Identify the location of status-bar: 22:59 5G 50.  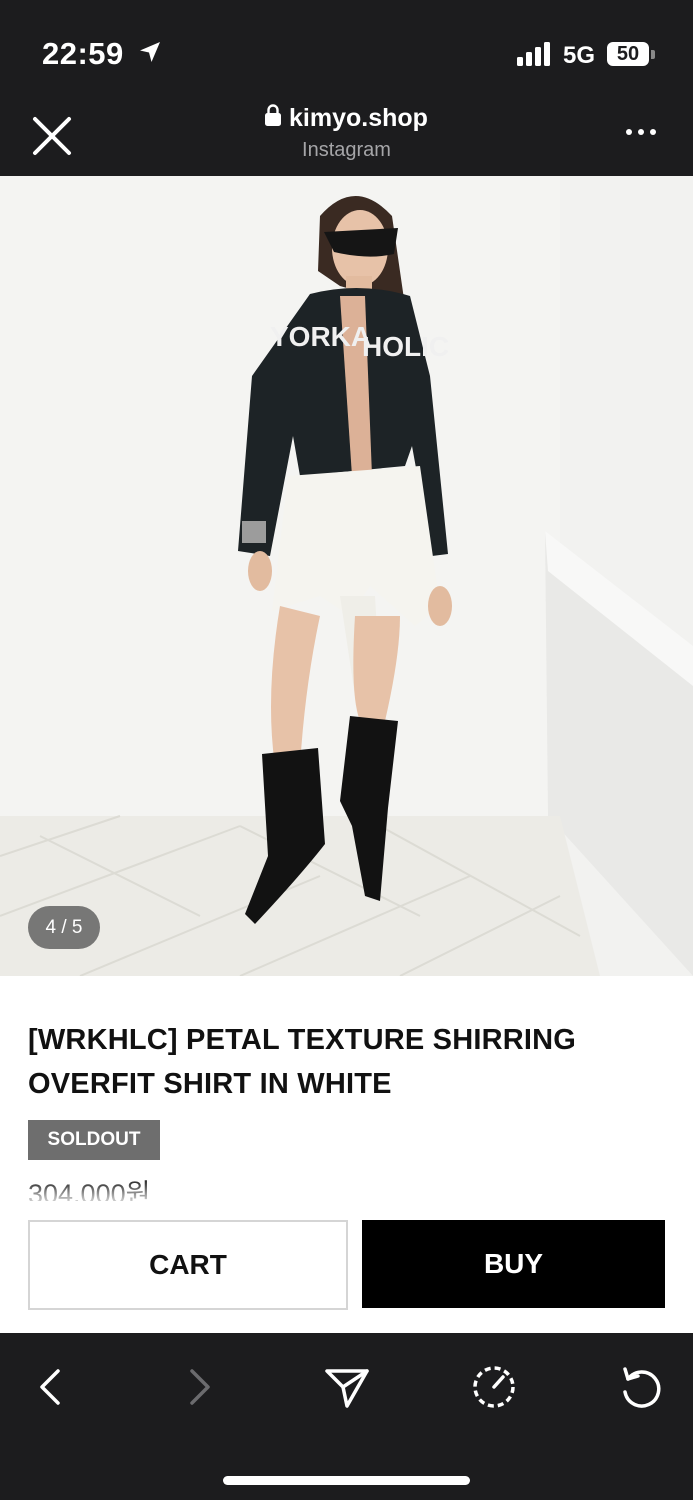
(346, 50).